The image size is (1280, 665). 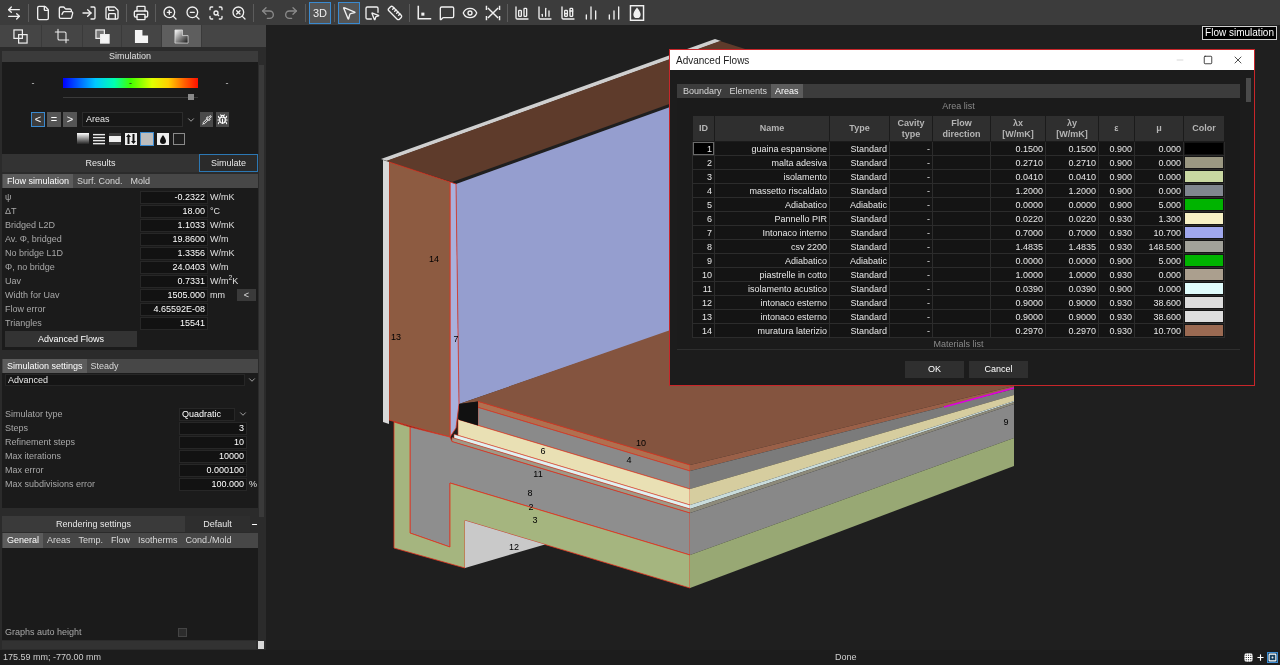 I want to click on tab: Cond./Mold, so click(x=208, y=540).